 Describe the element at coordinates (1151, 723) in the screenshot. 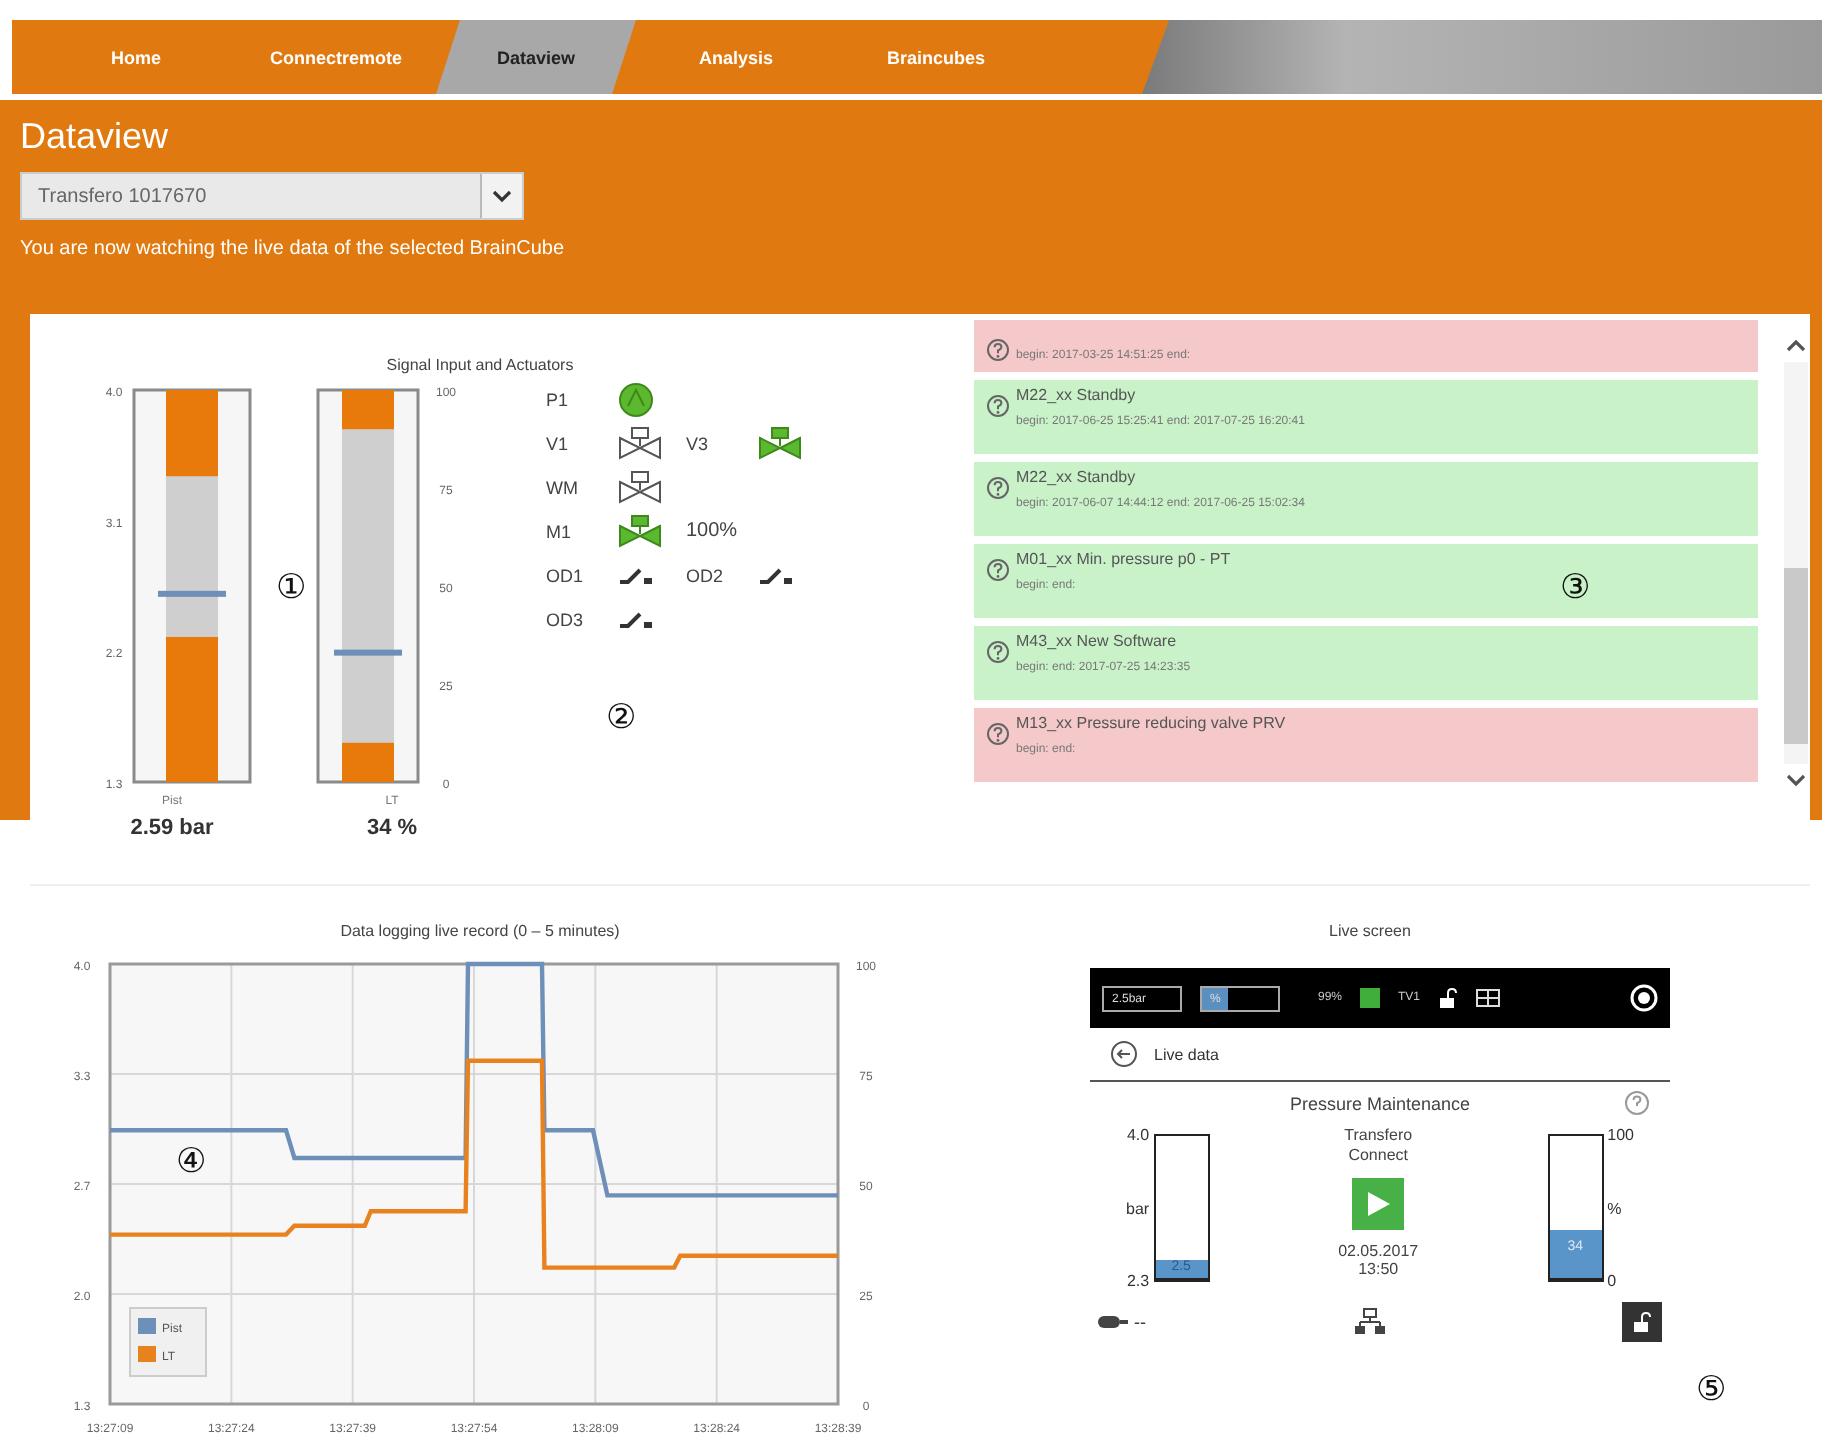

I see `message-title: M13_xx Pressure reducing valve PRV` at that location.